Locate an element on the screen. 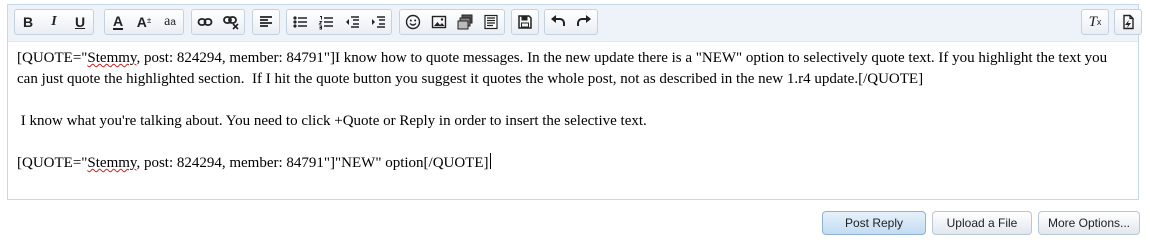  code-icon is located at coordinates (491, 22).